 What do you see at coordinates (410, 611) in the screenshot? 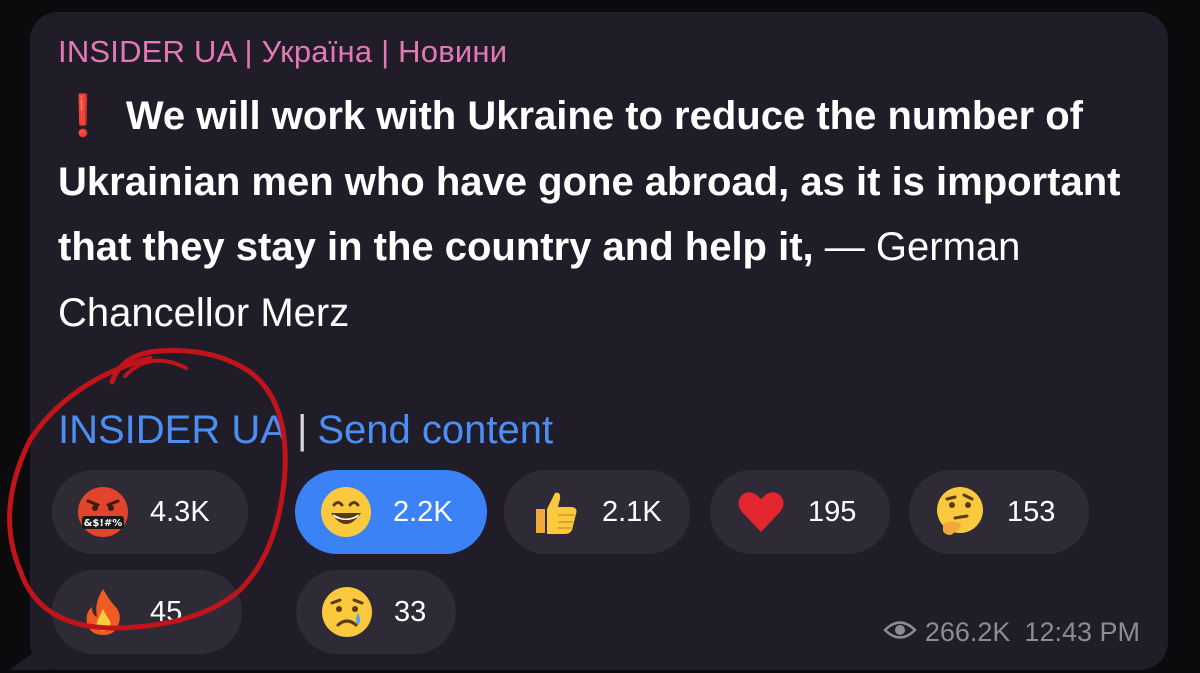
I see `reaction-count: 33` at bounding box center [410, 611].